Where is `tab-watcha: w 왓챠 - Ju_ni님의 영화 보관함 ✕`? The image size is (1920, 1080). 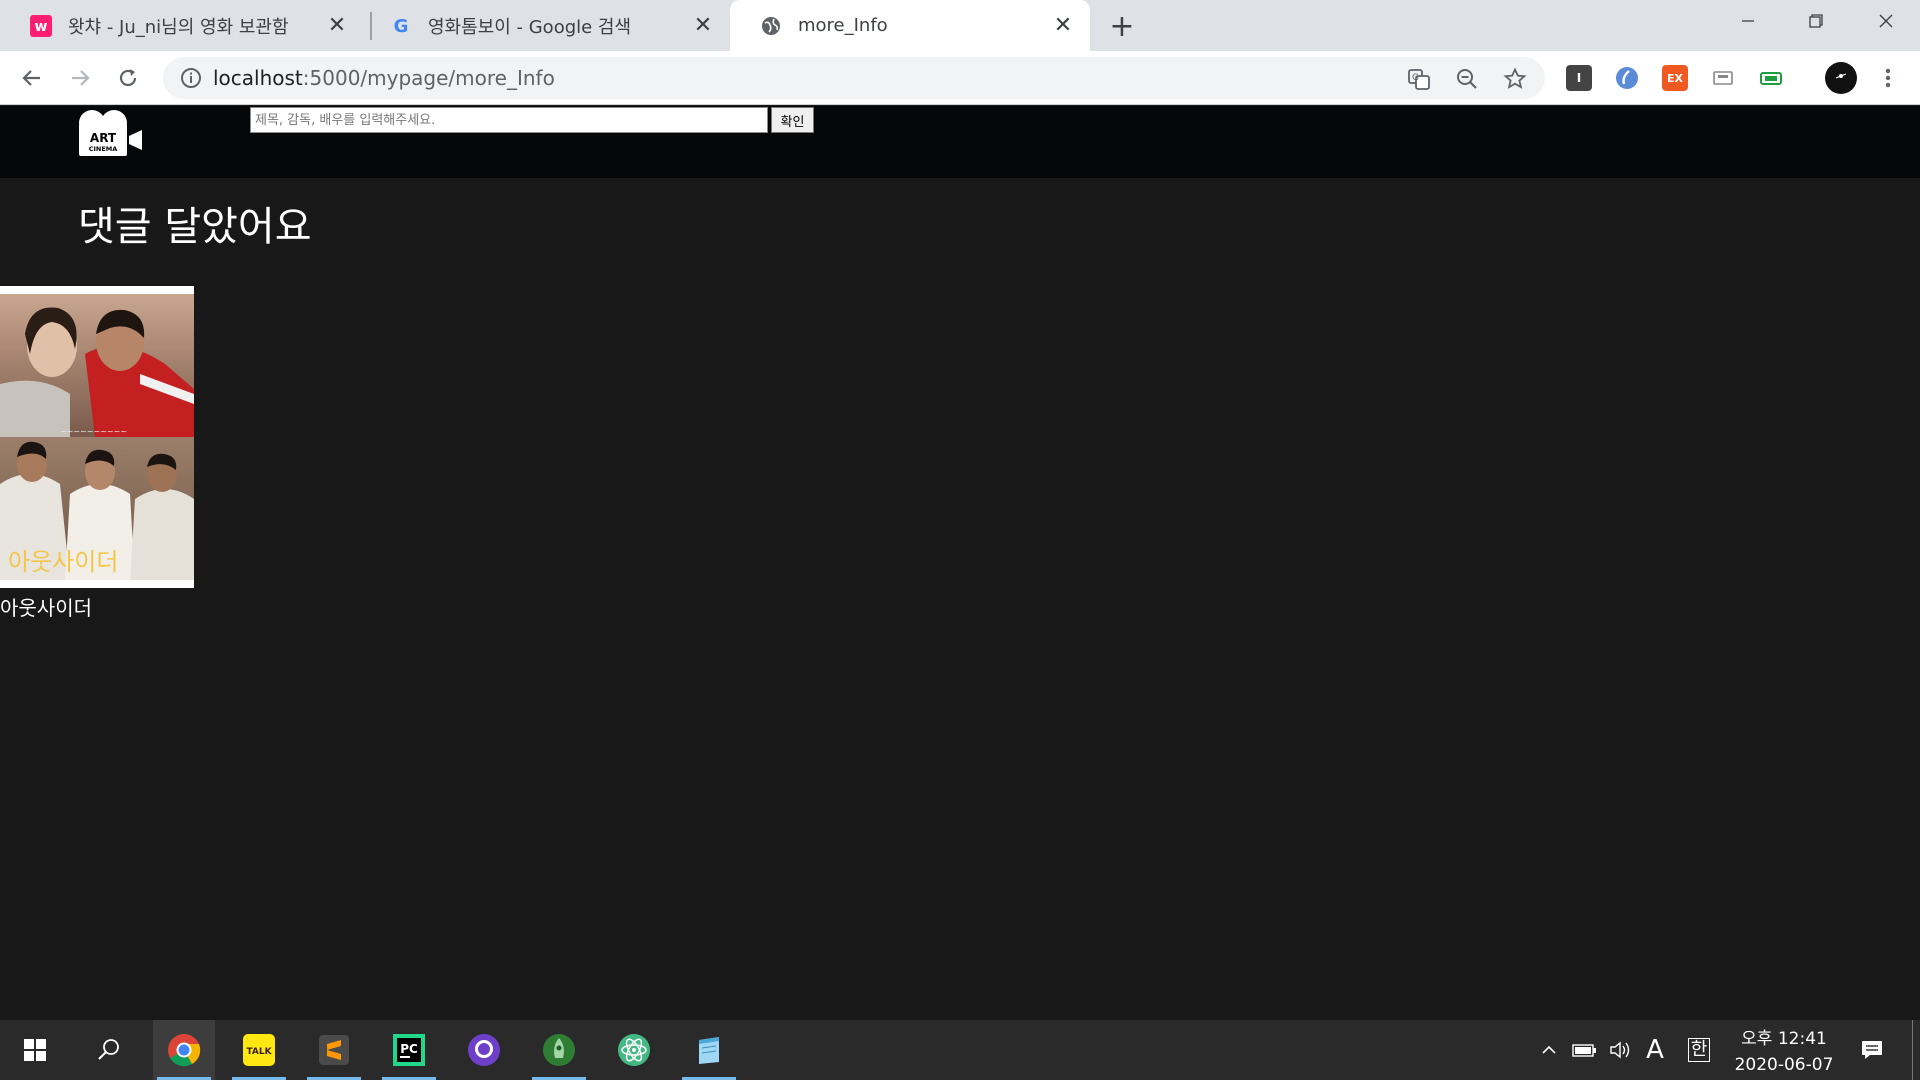
tab-watcha: w 왓챠 - Ju_ni님의 영화 보관함 ✕ is located at coordinates (182, 25).